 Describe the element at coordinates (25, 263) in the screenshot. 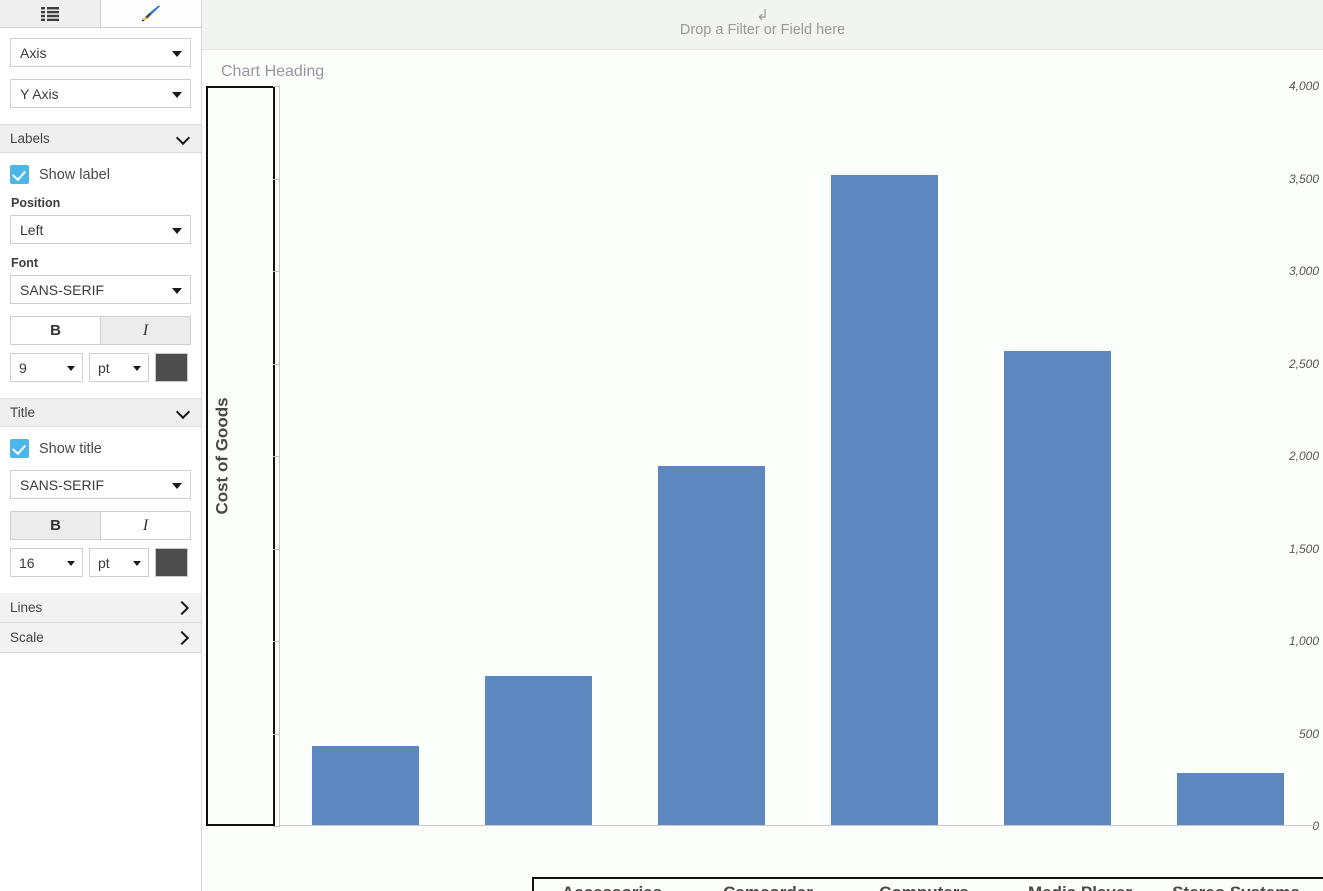

I see `font-field-label: Font` at that location.